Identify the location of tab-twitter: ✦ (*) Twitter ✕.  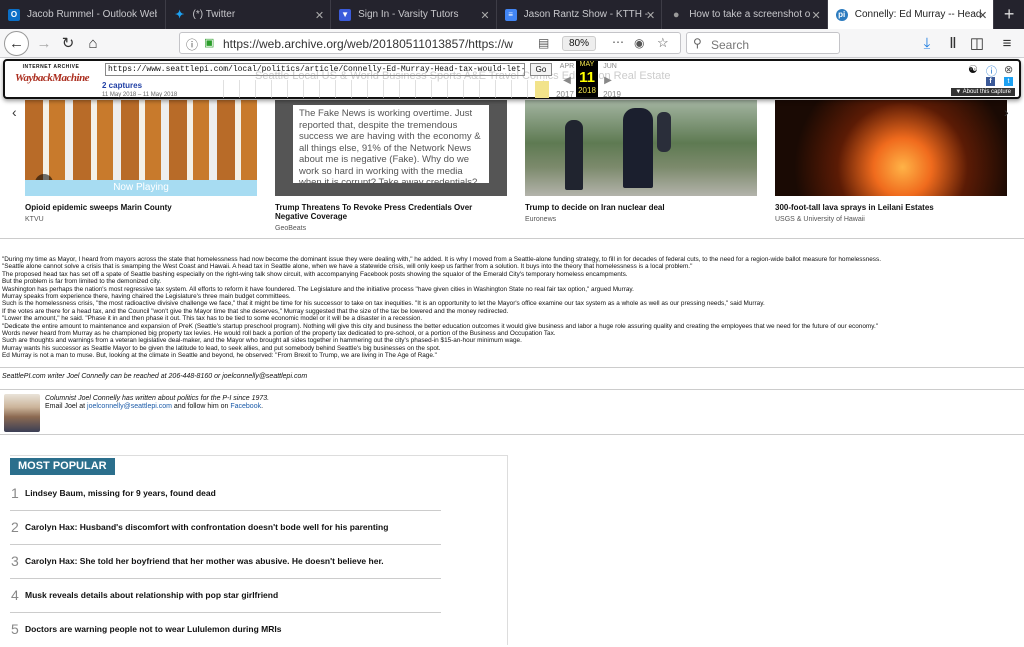
(249, 14).